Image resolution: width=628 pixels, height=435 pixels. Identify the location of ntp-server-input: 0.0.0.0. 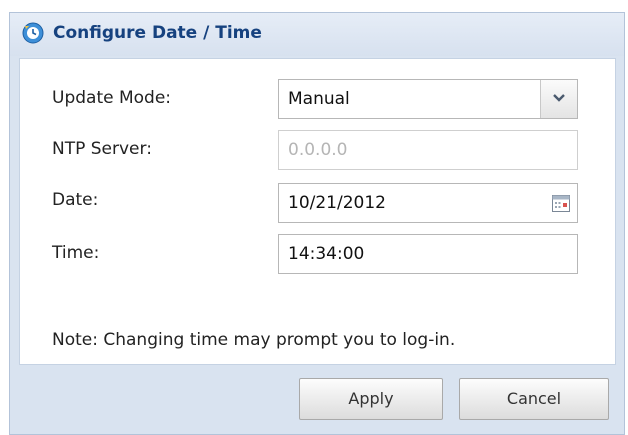
(428, 150).